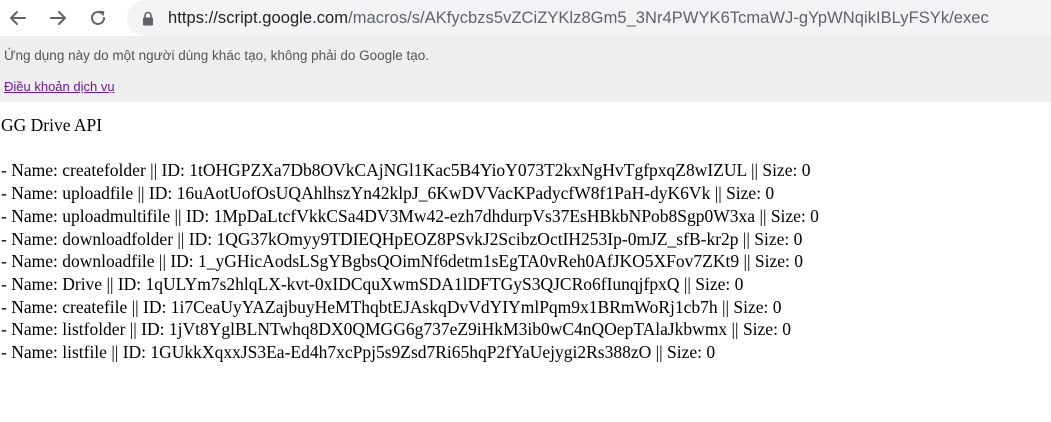 This screenshot has height=422, width=1051. I want to click on arrow-left-icon, so click(18, 18).